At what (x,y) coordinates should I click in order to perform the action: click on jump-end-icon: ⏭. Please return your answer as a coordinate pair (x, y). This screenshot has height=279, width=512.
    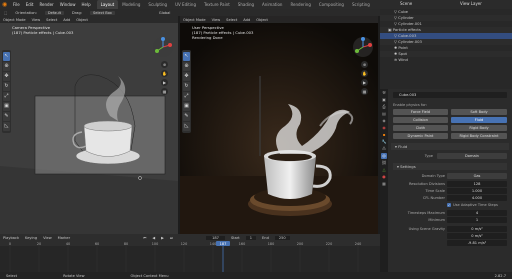
    Looking at the image, I should click on (171, 238).